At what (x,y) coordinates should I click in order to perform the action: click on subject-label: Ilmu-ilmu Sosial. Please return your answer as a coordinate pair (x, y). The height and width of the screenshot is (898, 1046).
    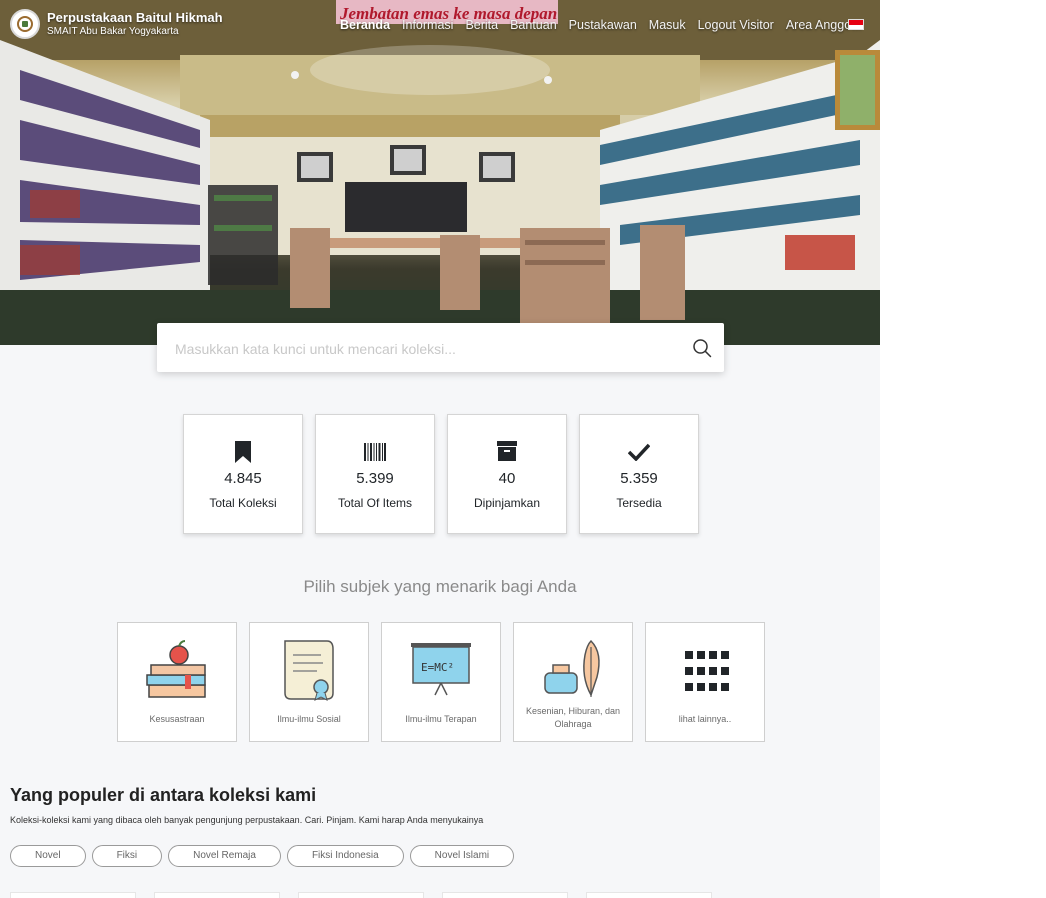
    Looking at the image, I should click on (309, 719).